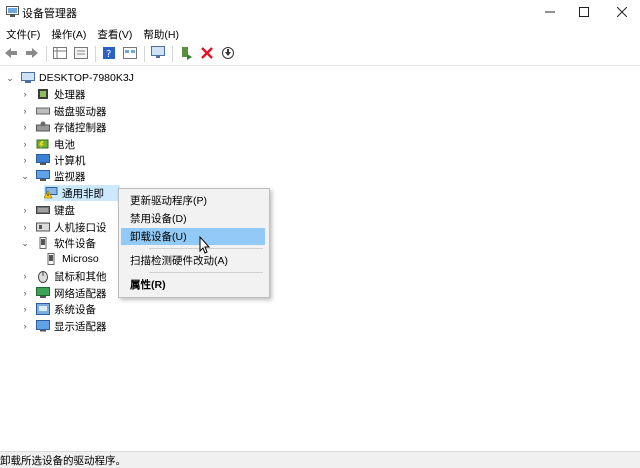  I want to click on uninstall-button, so click(207, 54).